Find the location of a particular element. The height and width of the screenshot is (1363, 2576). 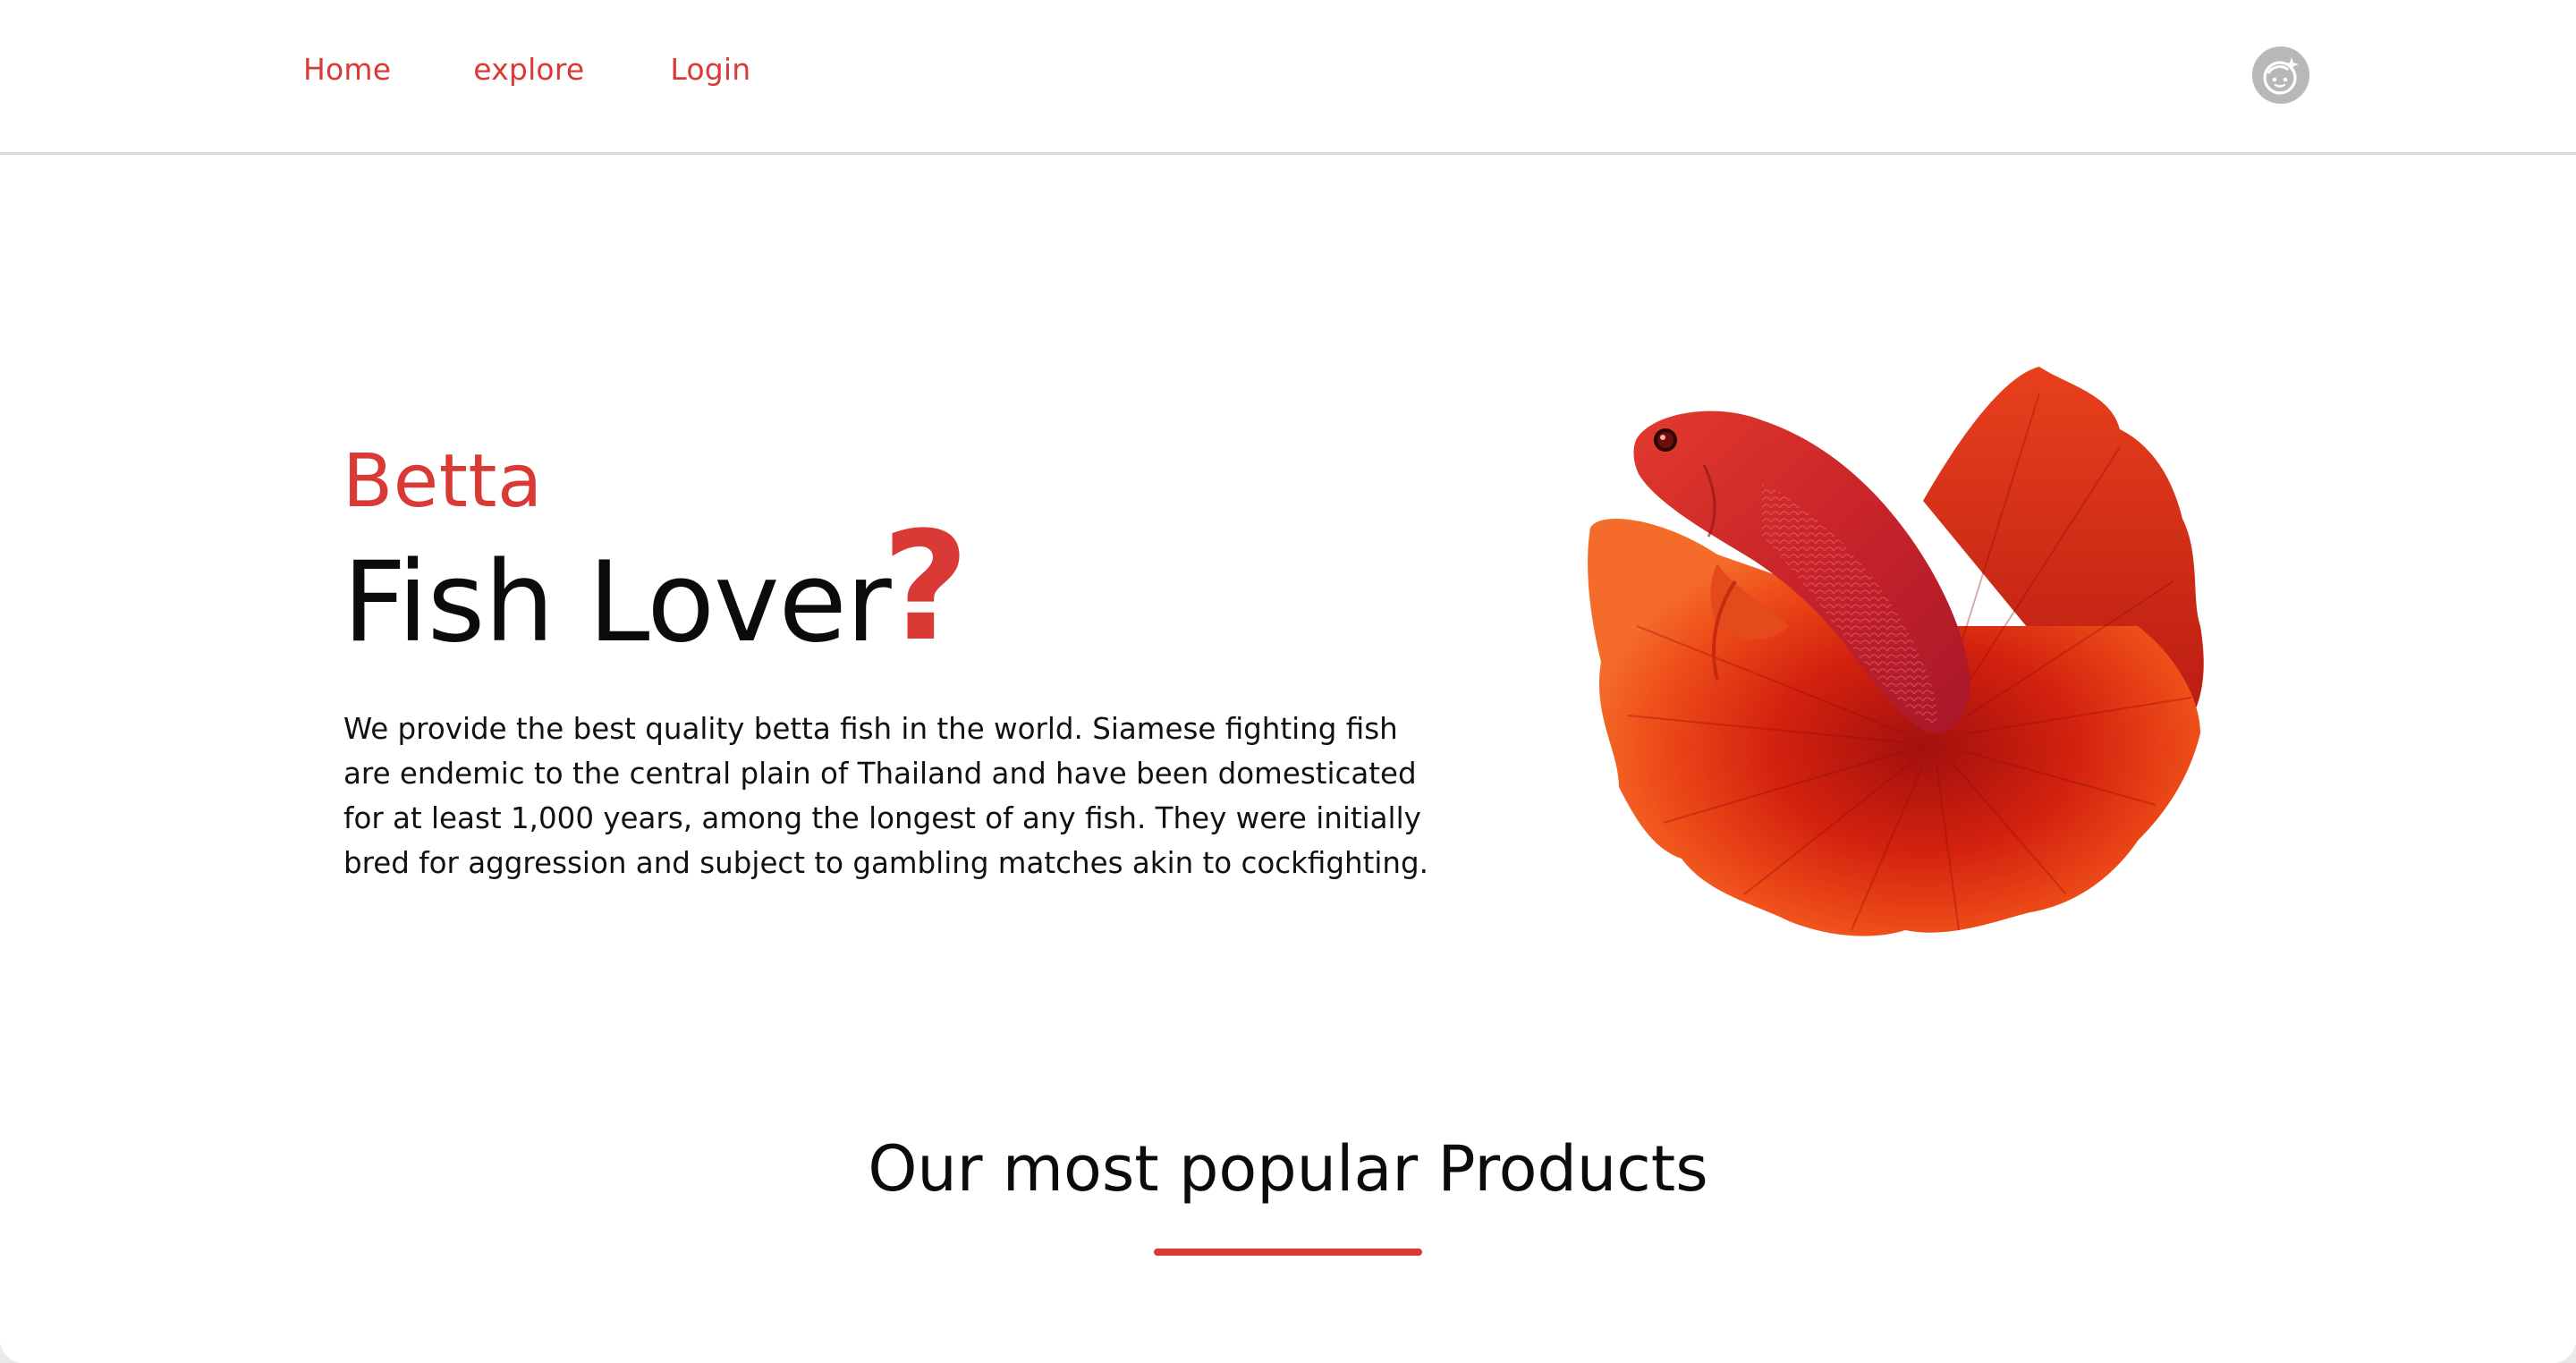

hero-kicker: Betta is located at coordinates (443, 481).